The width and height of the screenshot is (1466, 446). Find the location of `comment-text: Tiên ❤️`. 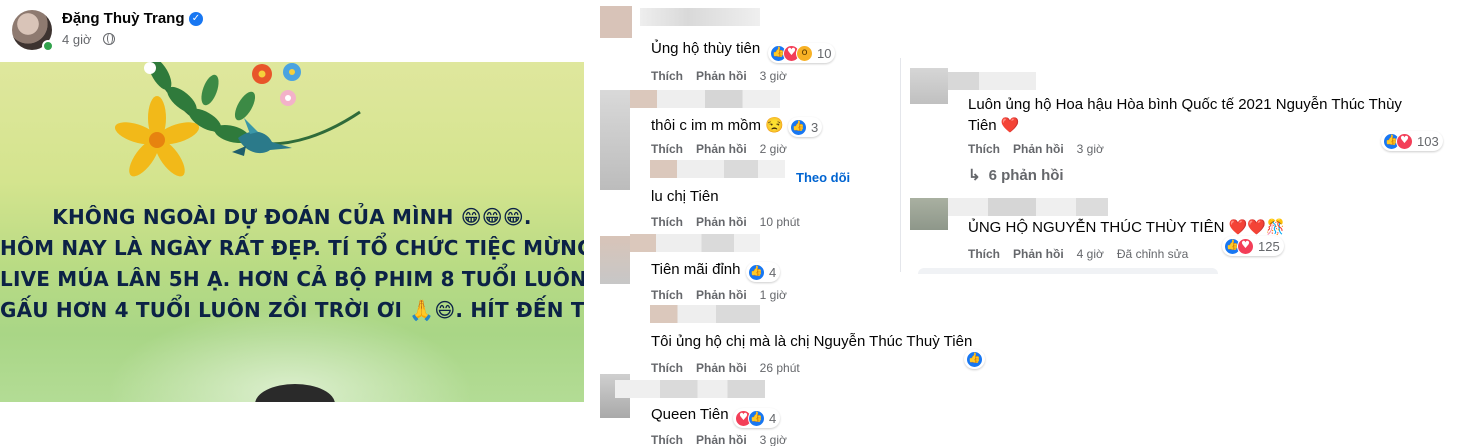

comment-text: Tiên ❤️ is located at coordinates (994, 125).